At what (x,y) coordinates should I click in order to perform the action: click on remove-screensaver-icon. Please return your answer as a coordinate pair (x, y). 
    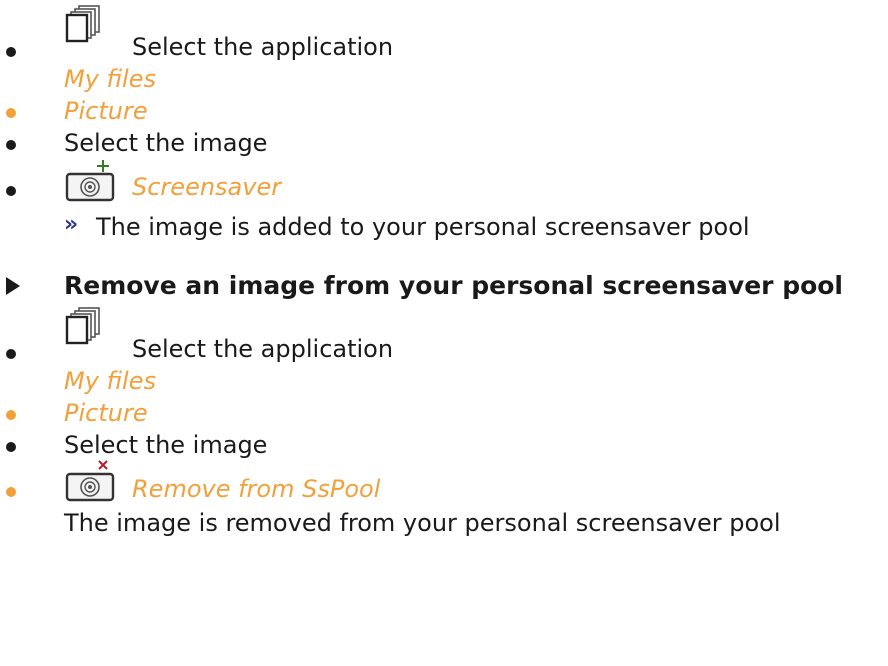
    Looking at the image, I should click on (90, 481).